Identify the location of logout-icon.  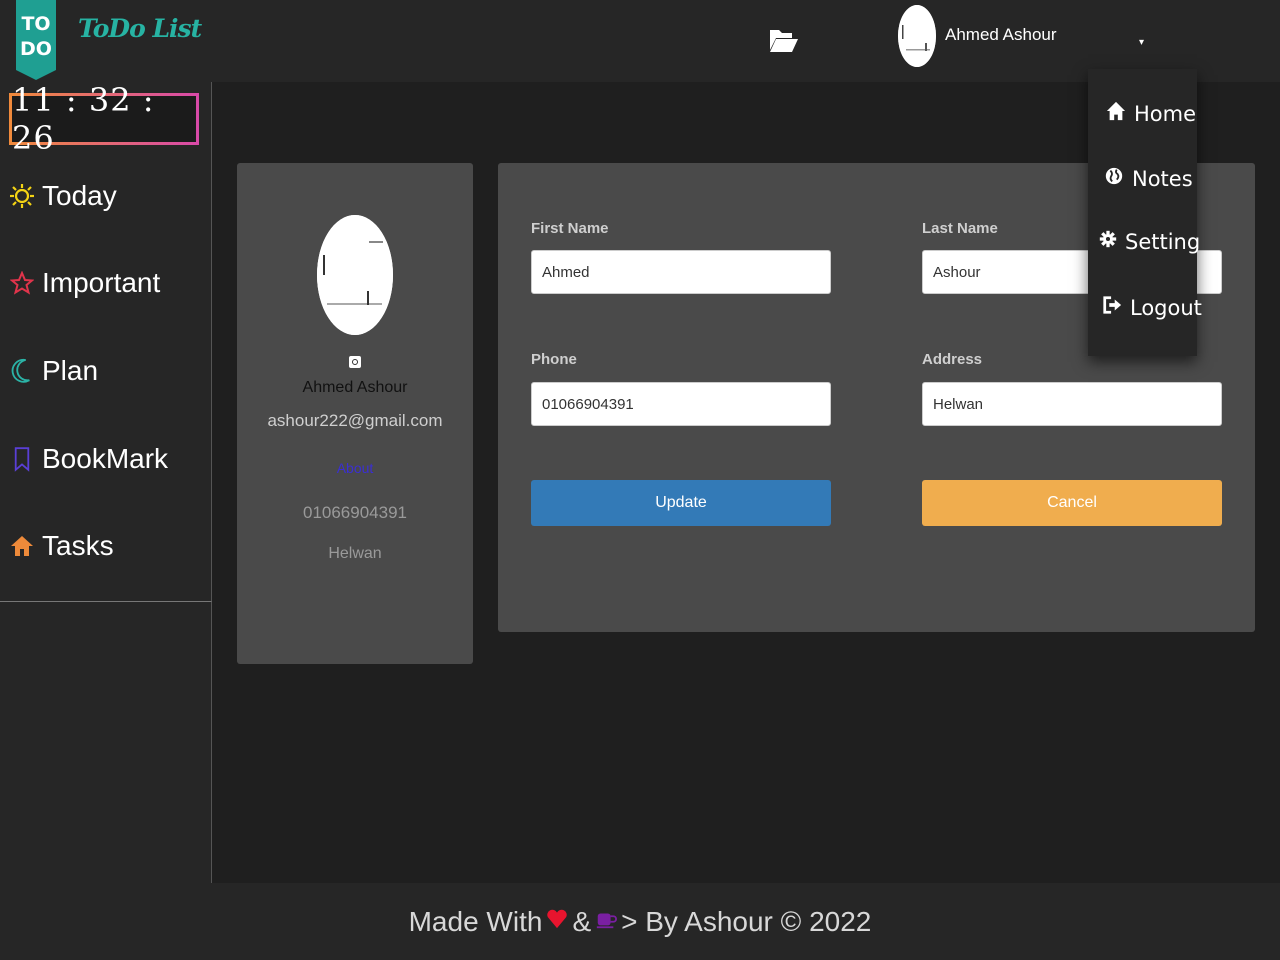
(1112, 307).